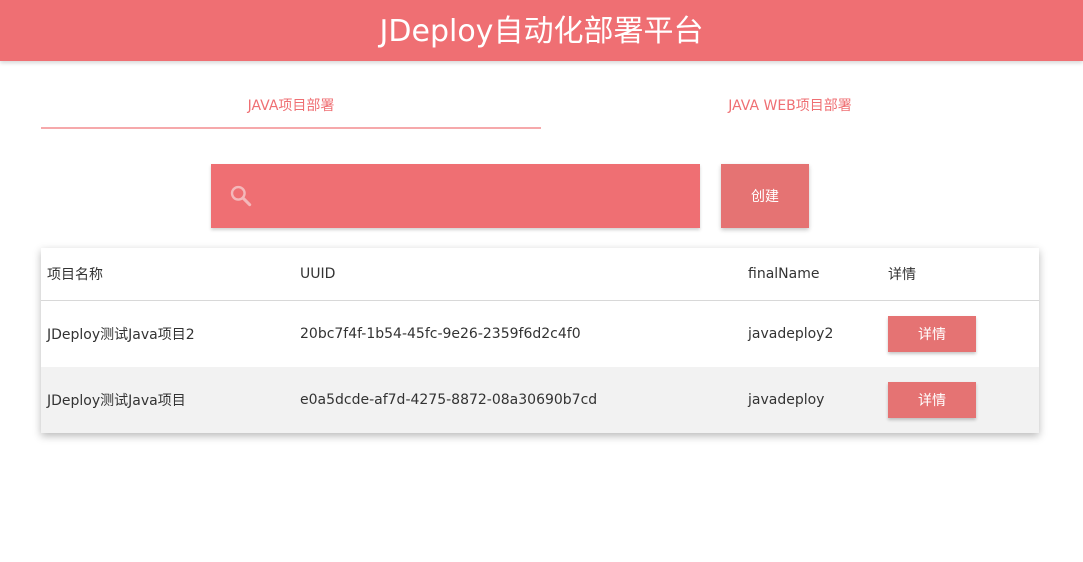 This screenshot has width=1083, height=562. I want to click on tab-java-web-project: JAVA WEB项目部署, so click(790, 105).